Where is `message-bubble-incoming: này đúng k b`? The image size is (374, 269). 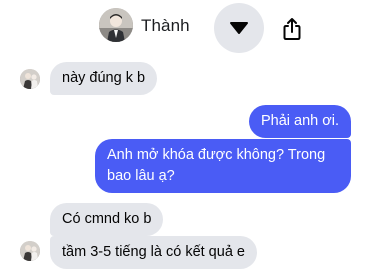 message-bubble-incoming: này đúng k b is located at coordinates (104, 78).